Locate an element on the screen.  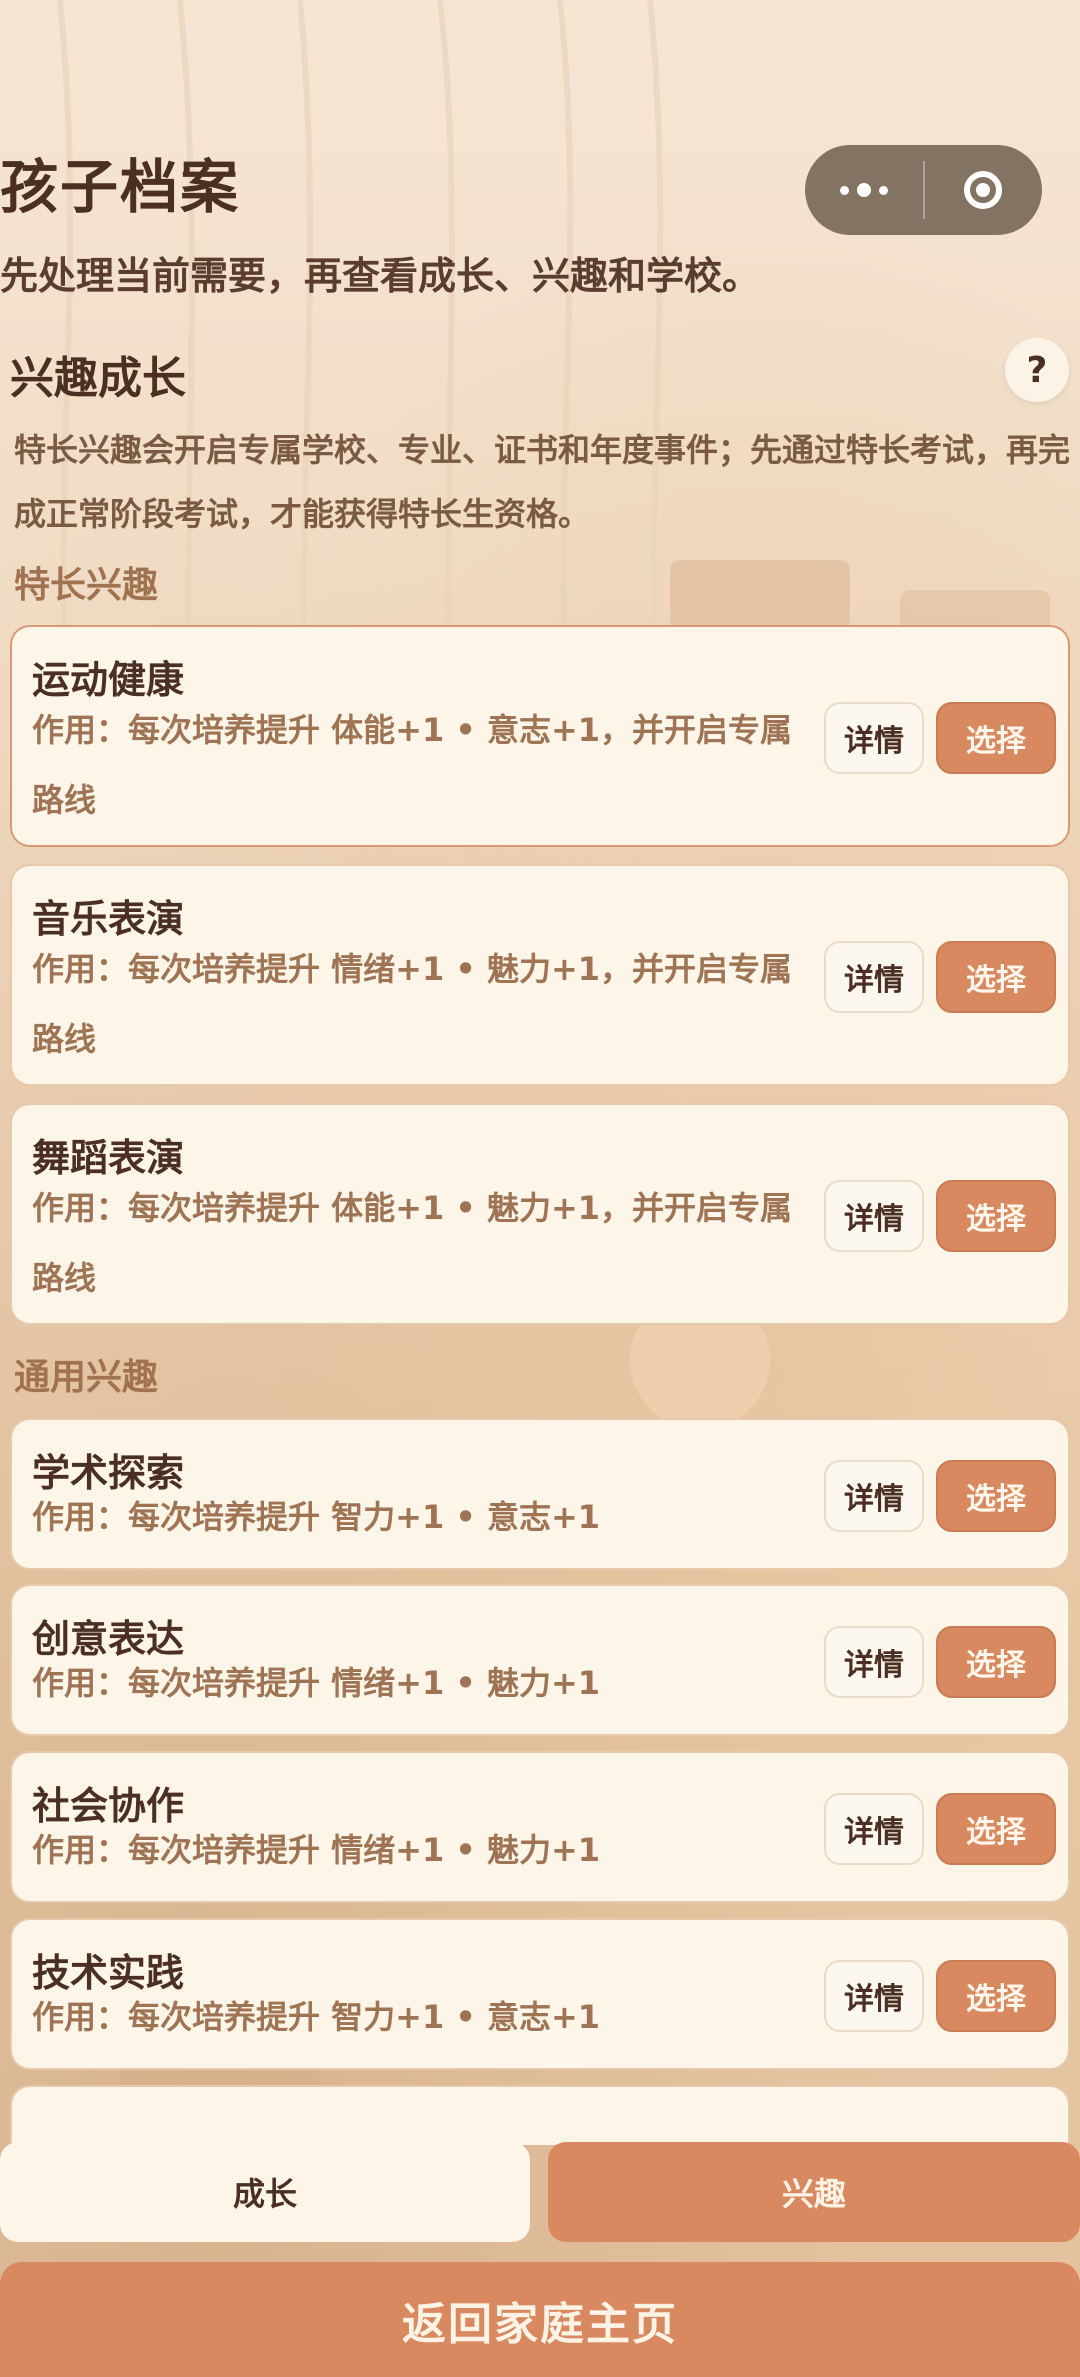
interest-card-creative: 创意表达 作用：每次培养提升 情绪+1 • 魅力+1 详情 选择 is located at coordinates (540, 1660).